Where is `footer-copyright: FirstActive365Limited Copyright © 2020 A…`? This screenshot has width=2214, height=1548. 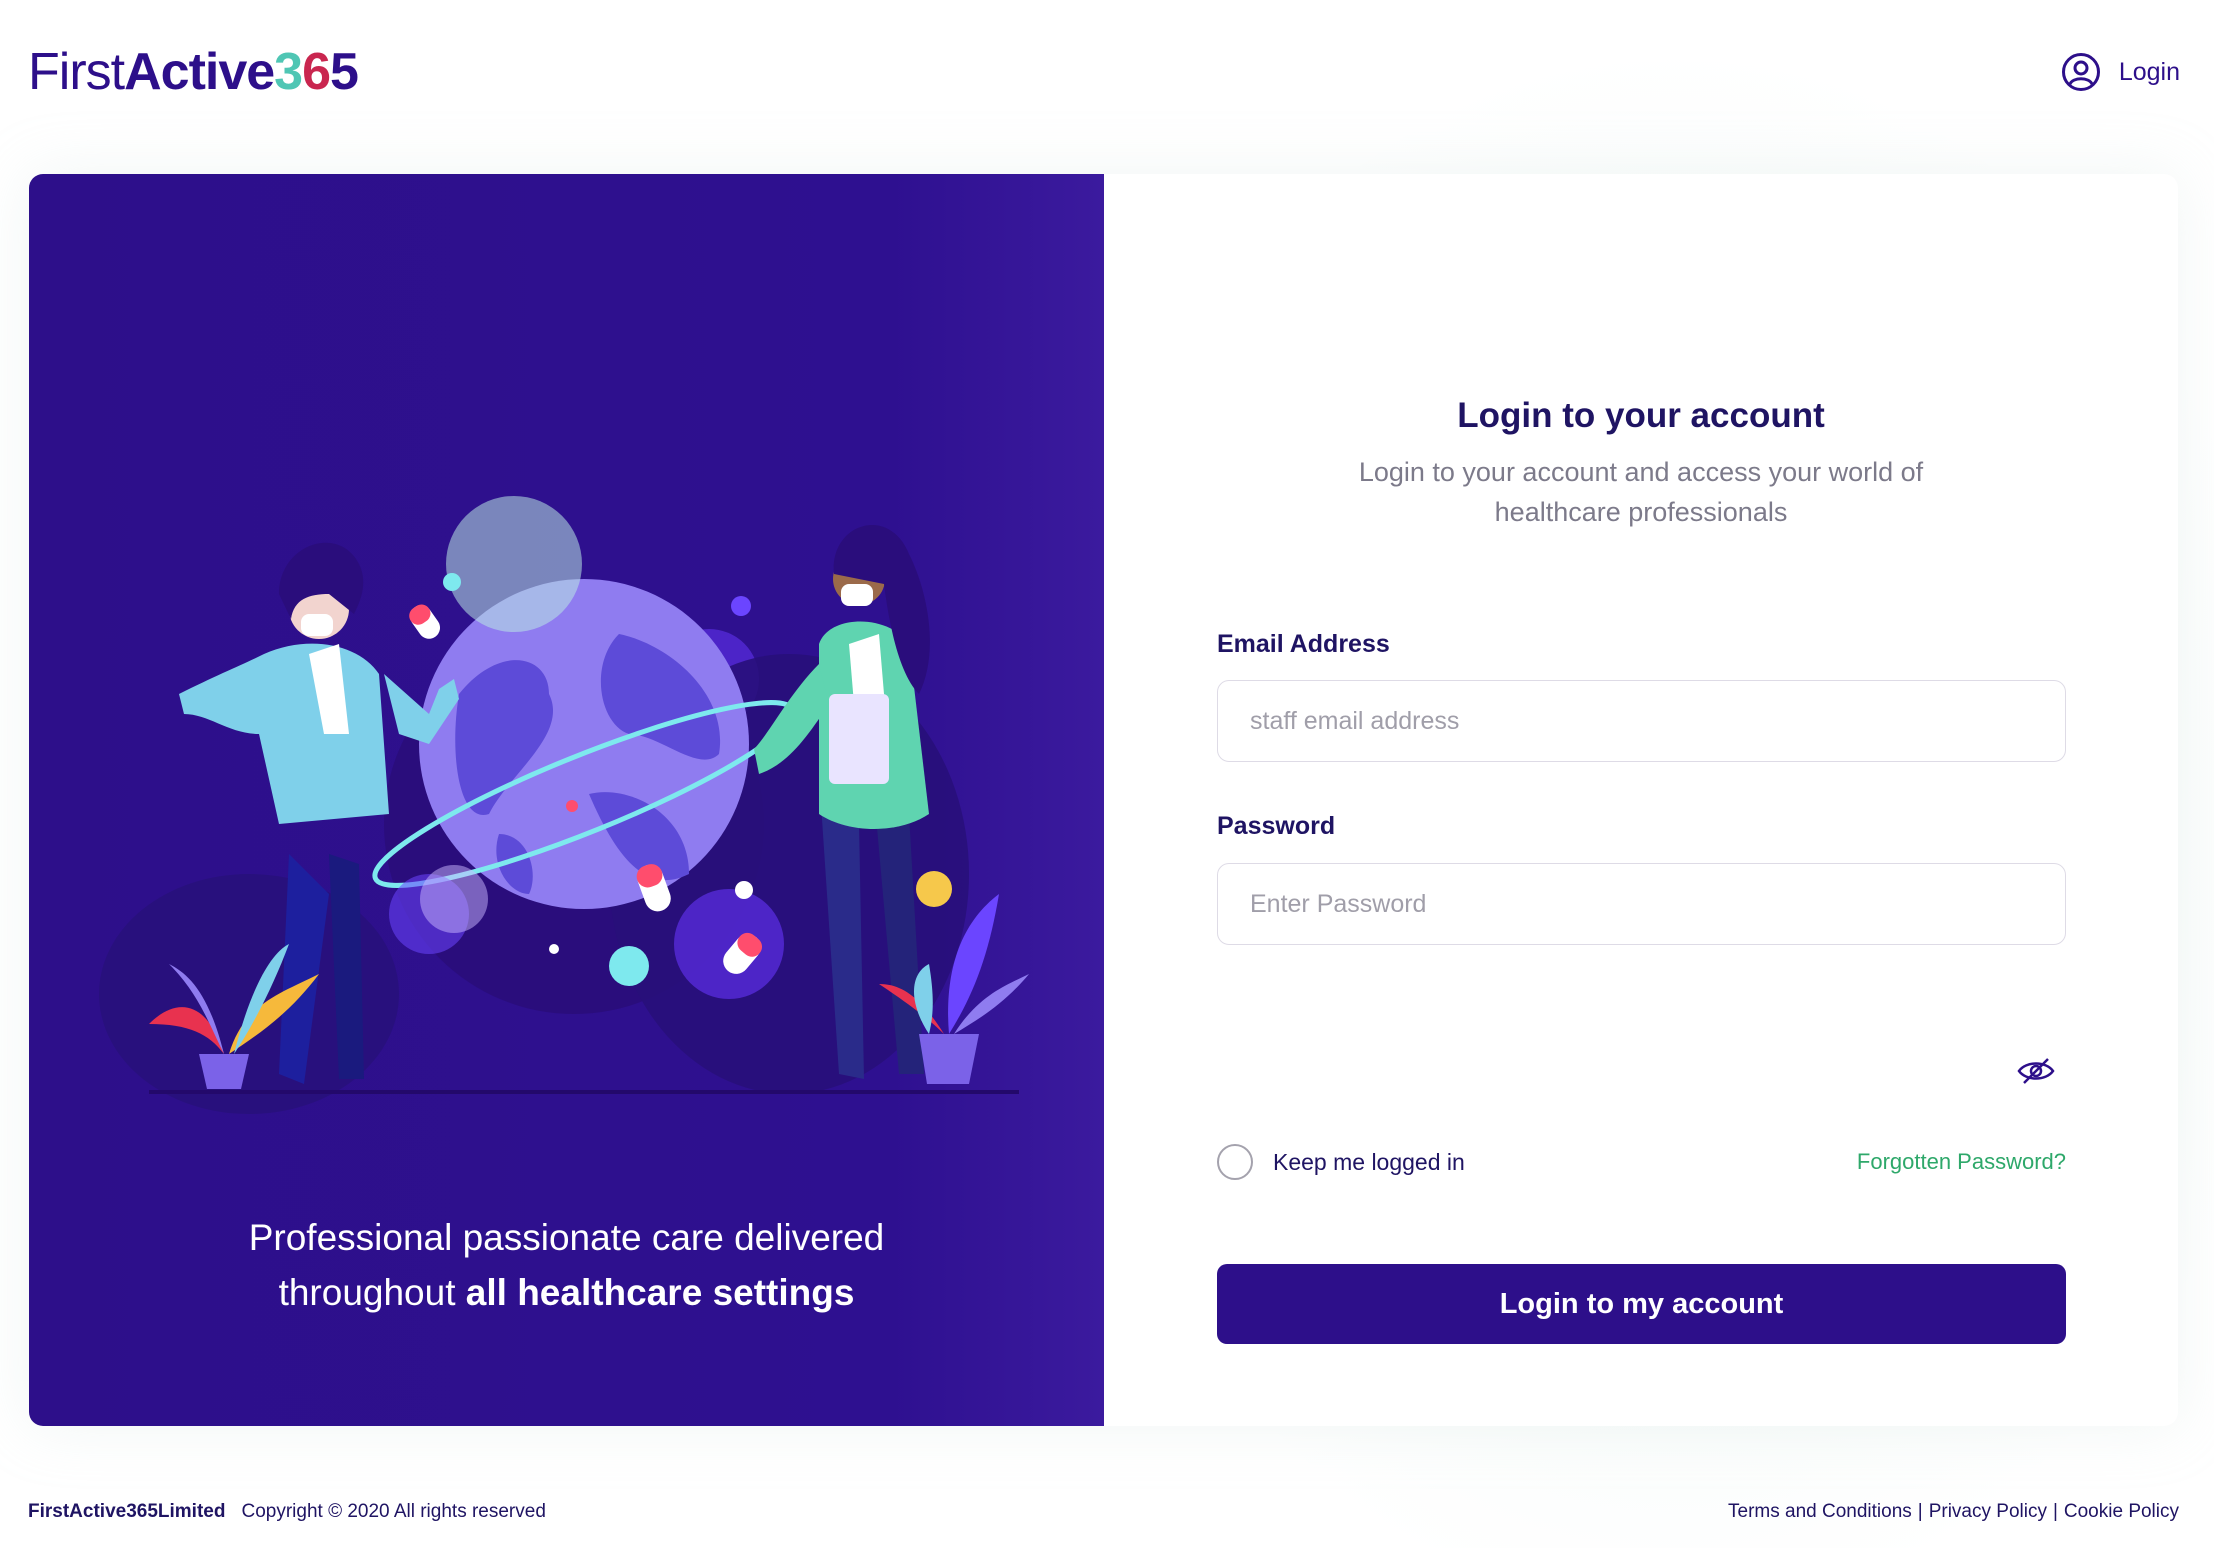 footer-copyright: FirstActive365Limited Copyright © 2020 A… is located at coordinates (287, 1512).